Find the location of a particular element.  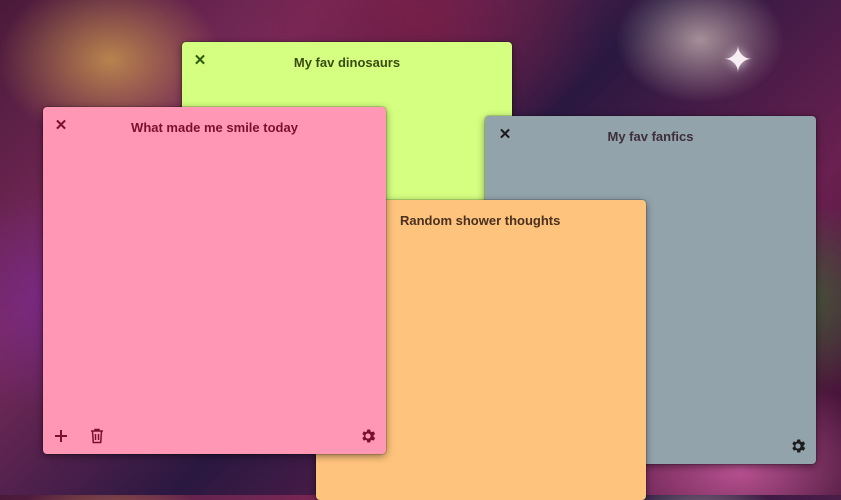

trash-icon is located at coordinates (97, 436).